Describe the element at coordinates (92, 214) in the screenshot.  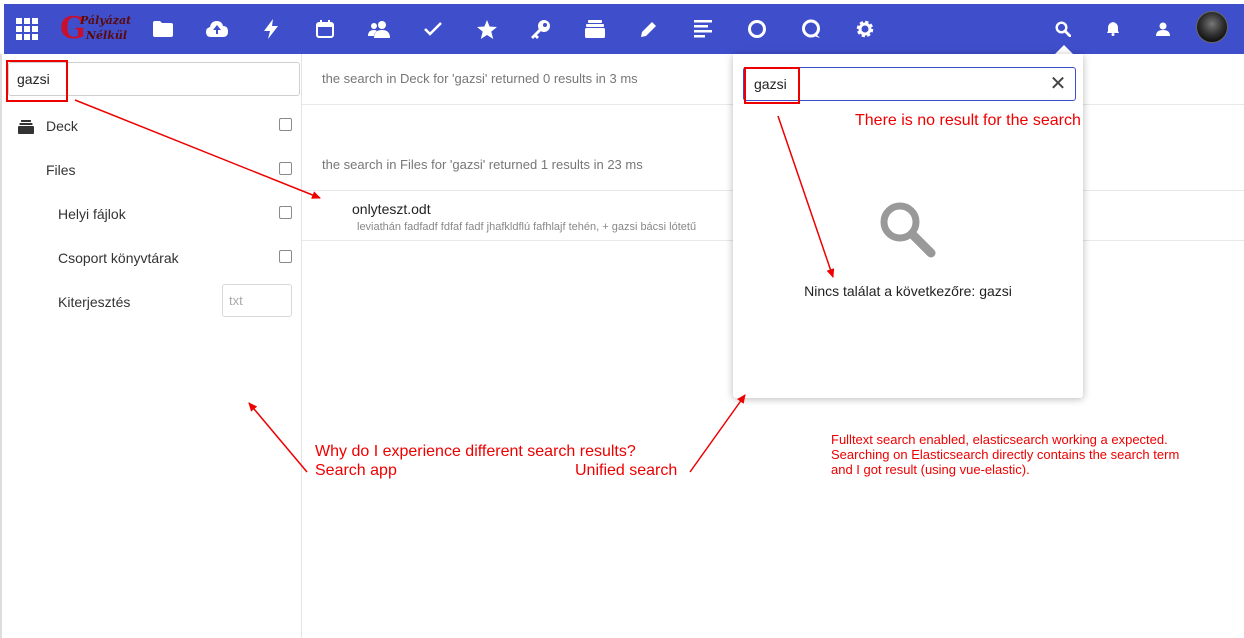
I see `provider-local-files-label: Helyi fájlok` at that location.